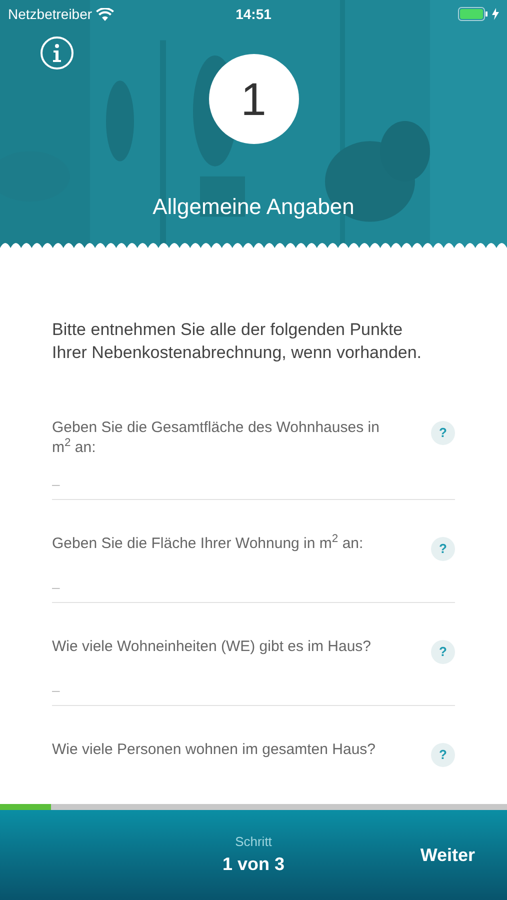  Describe the element at coordinates (216, 438) in the screenshot. I see `question-label: Geben Sie die Gesamtfläche des Wohnhauses in m$^{2}$ an:` at that location.